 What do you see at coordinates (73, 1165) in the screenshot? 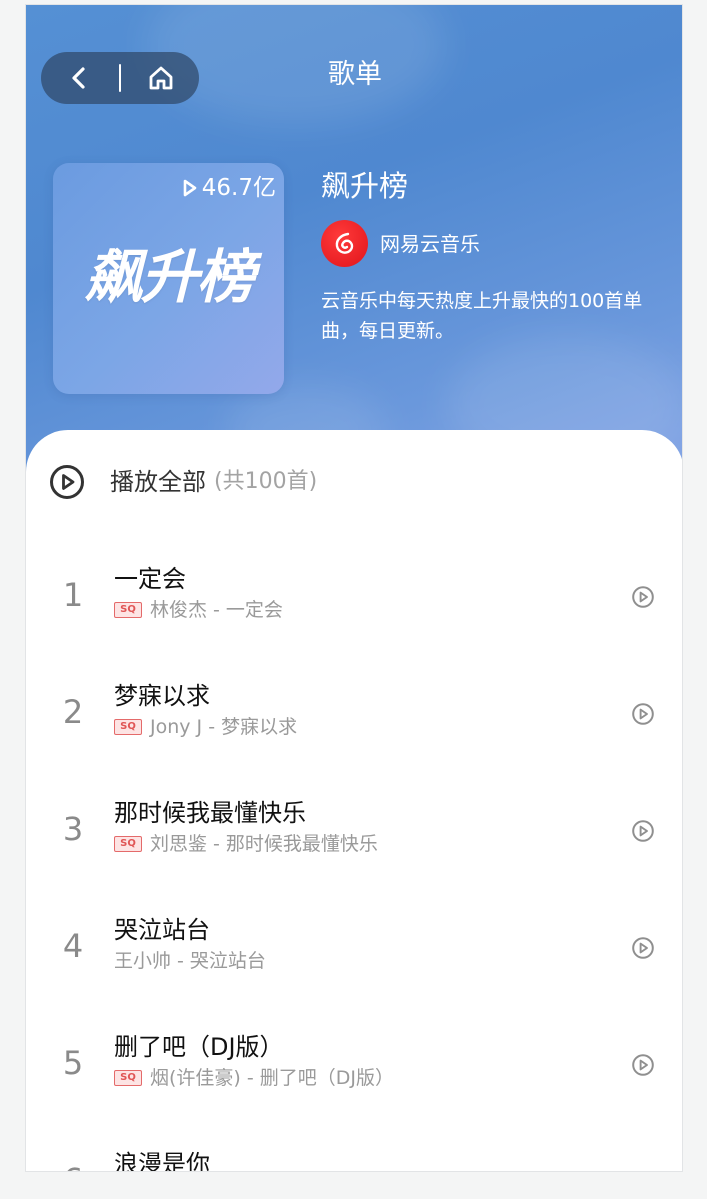
I see `song-rank: 6` at bounding box center [73, 1165].